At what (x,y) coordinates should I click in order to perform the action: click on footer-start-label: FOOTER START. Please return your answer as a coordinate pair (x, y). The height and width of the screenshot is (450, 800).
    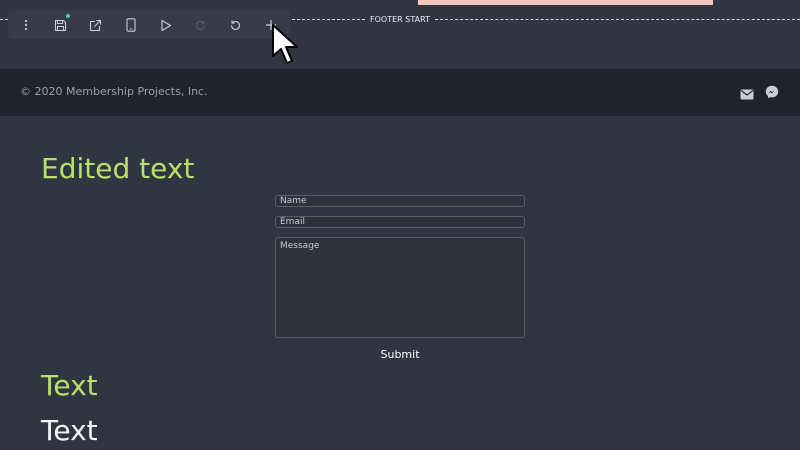
    Looking at the image, I should click on (400, 20).